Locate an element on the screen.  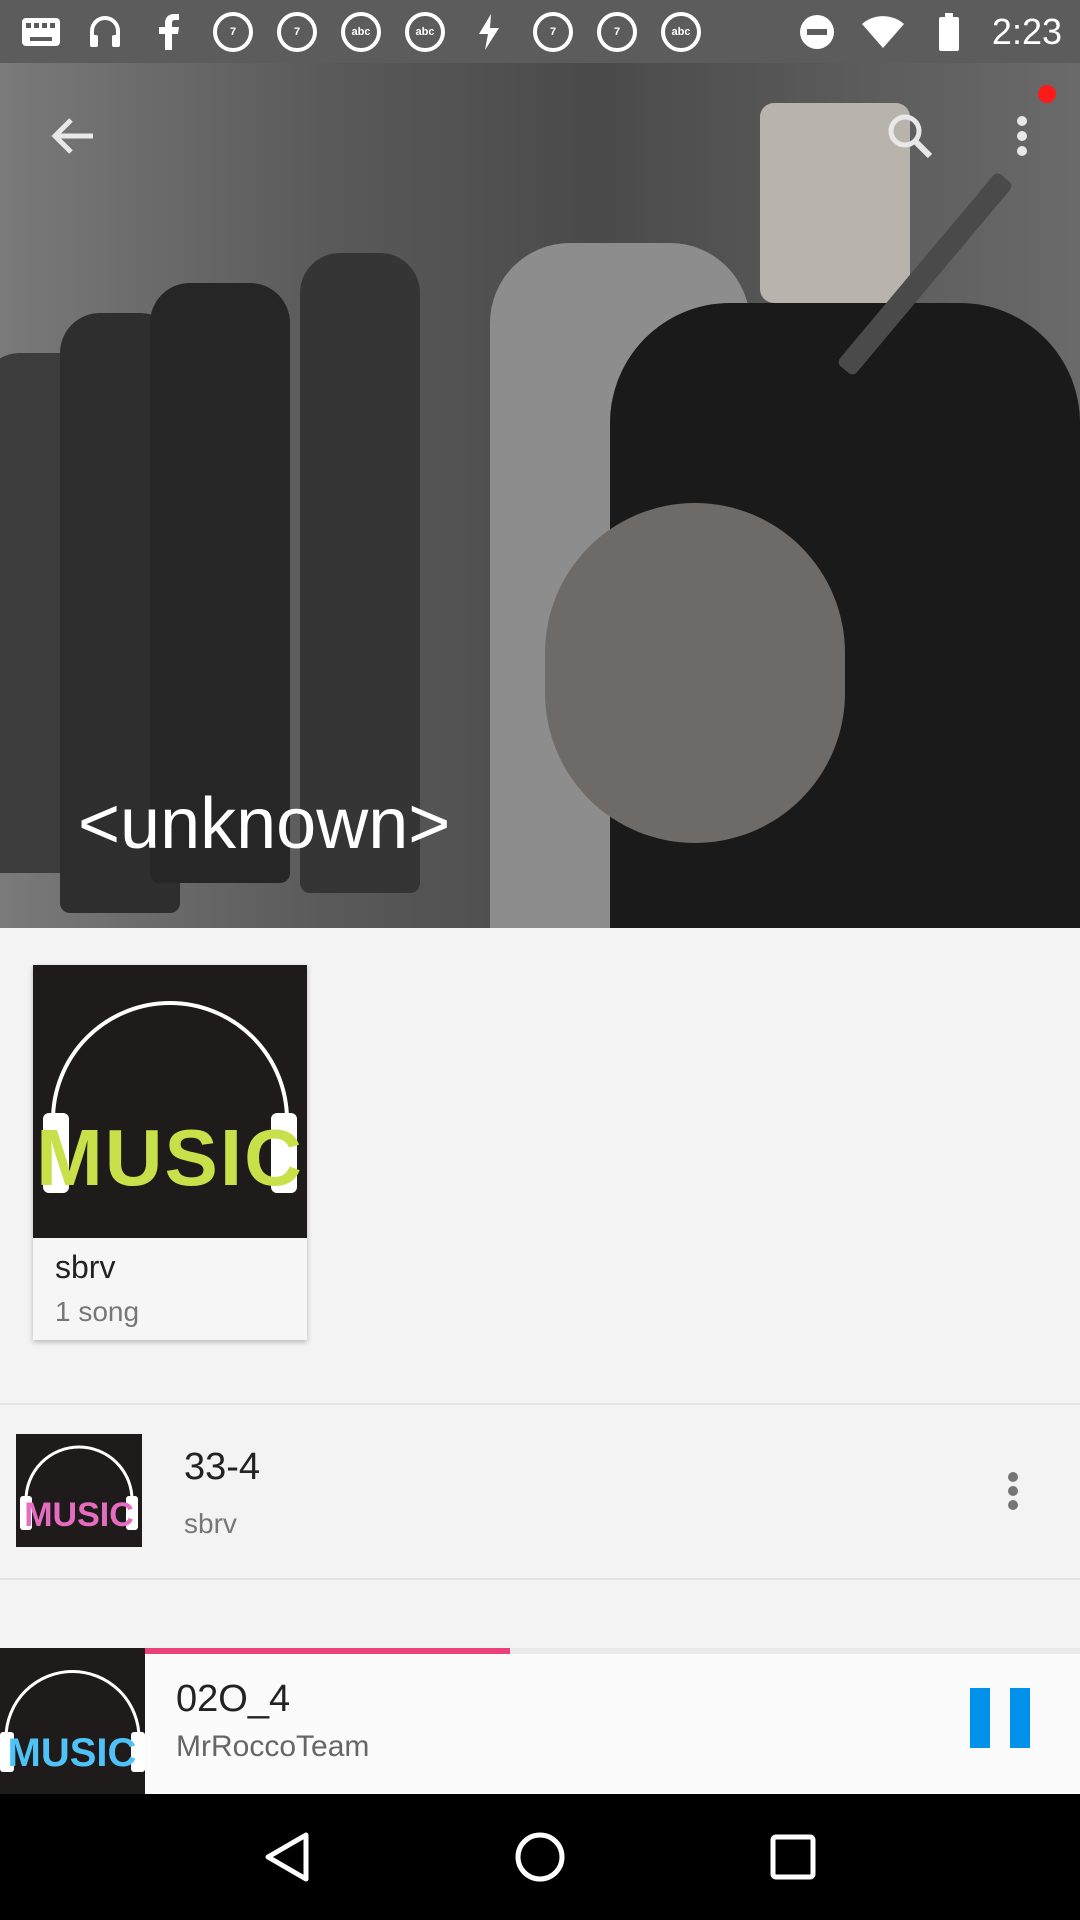
home-nav-button is located at coordinates (540, 1857).